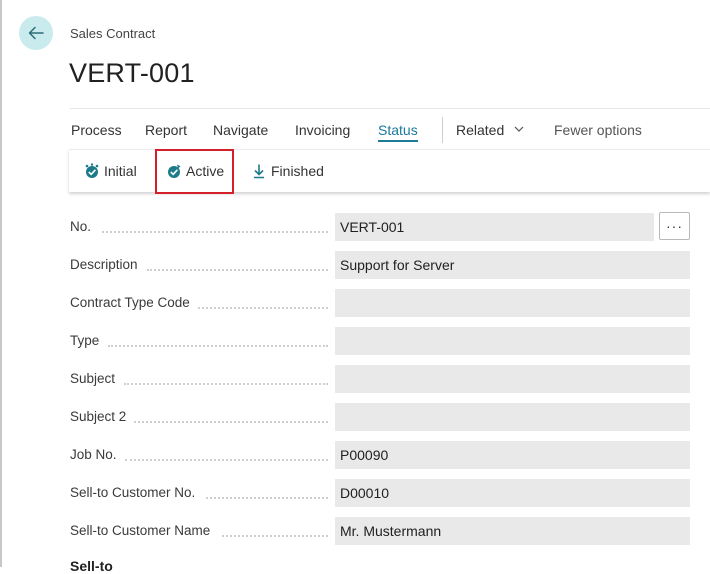  Describe the element at coordinates (297, 171) in the screenshot. I see `status-finished-label: Finished` at that location.